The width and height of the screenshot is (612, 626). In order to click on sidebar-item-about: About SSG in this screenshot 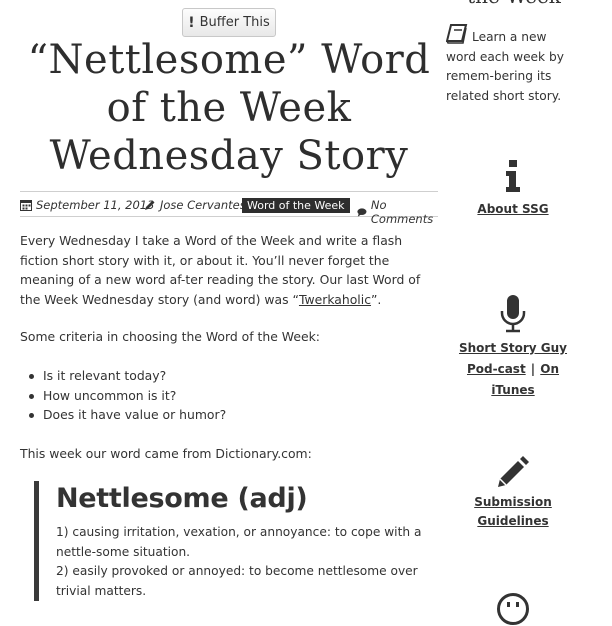, I will do `click(513, 189)`.